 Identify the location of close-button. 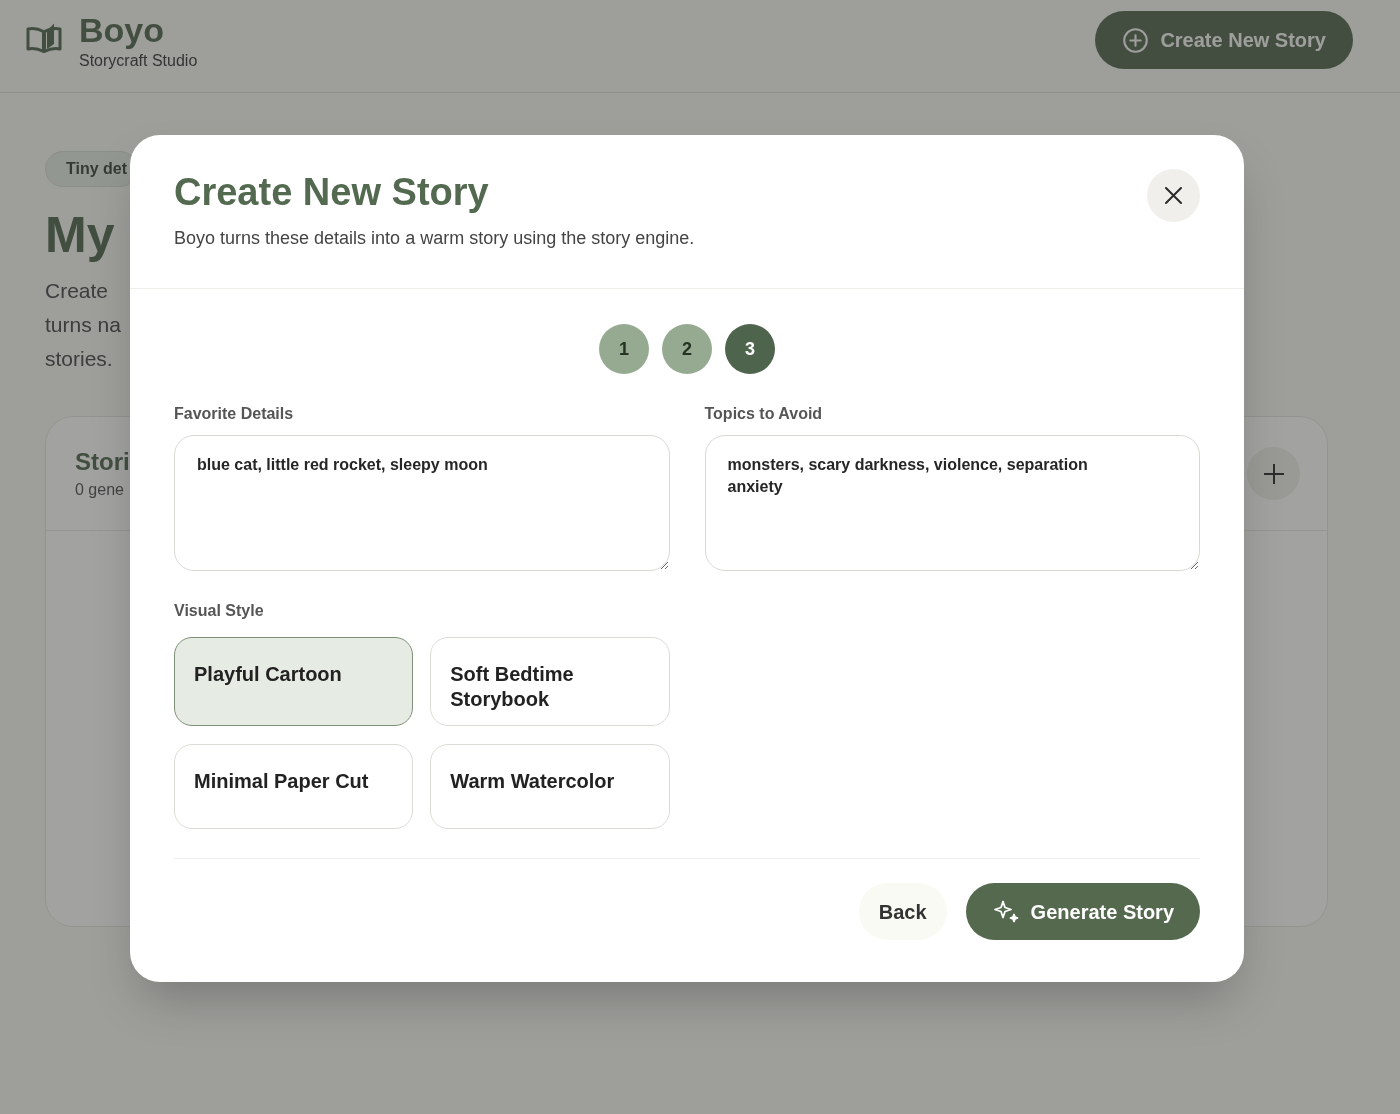
(1173, 195).